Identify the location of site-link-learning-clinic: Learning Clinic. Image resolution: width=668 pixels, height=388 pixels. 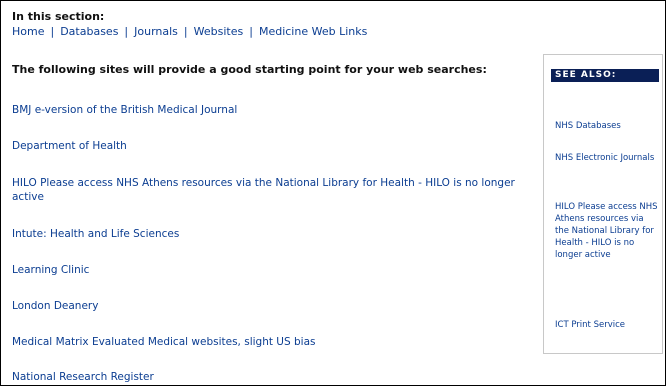
(50, 270).